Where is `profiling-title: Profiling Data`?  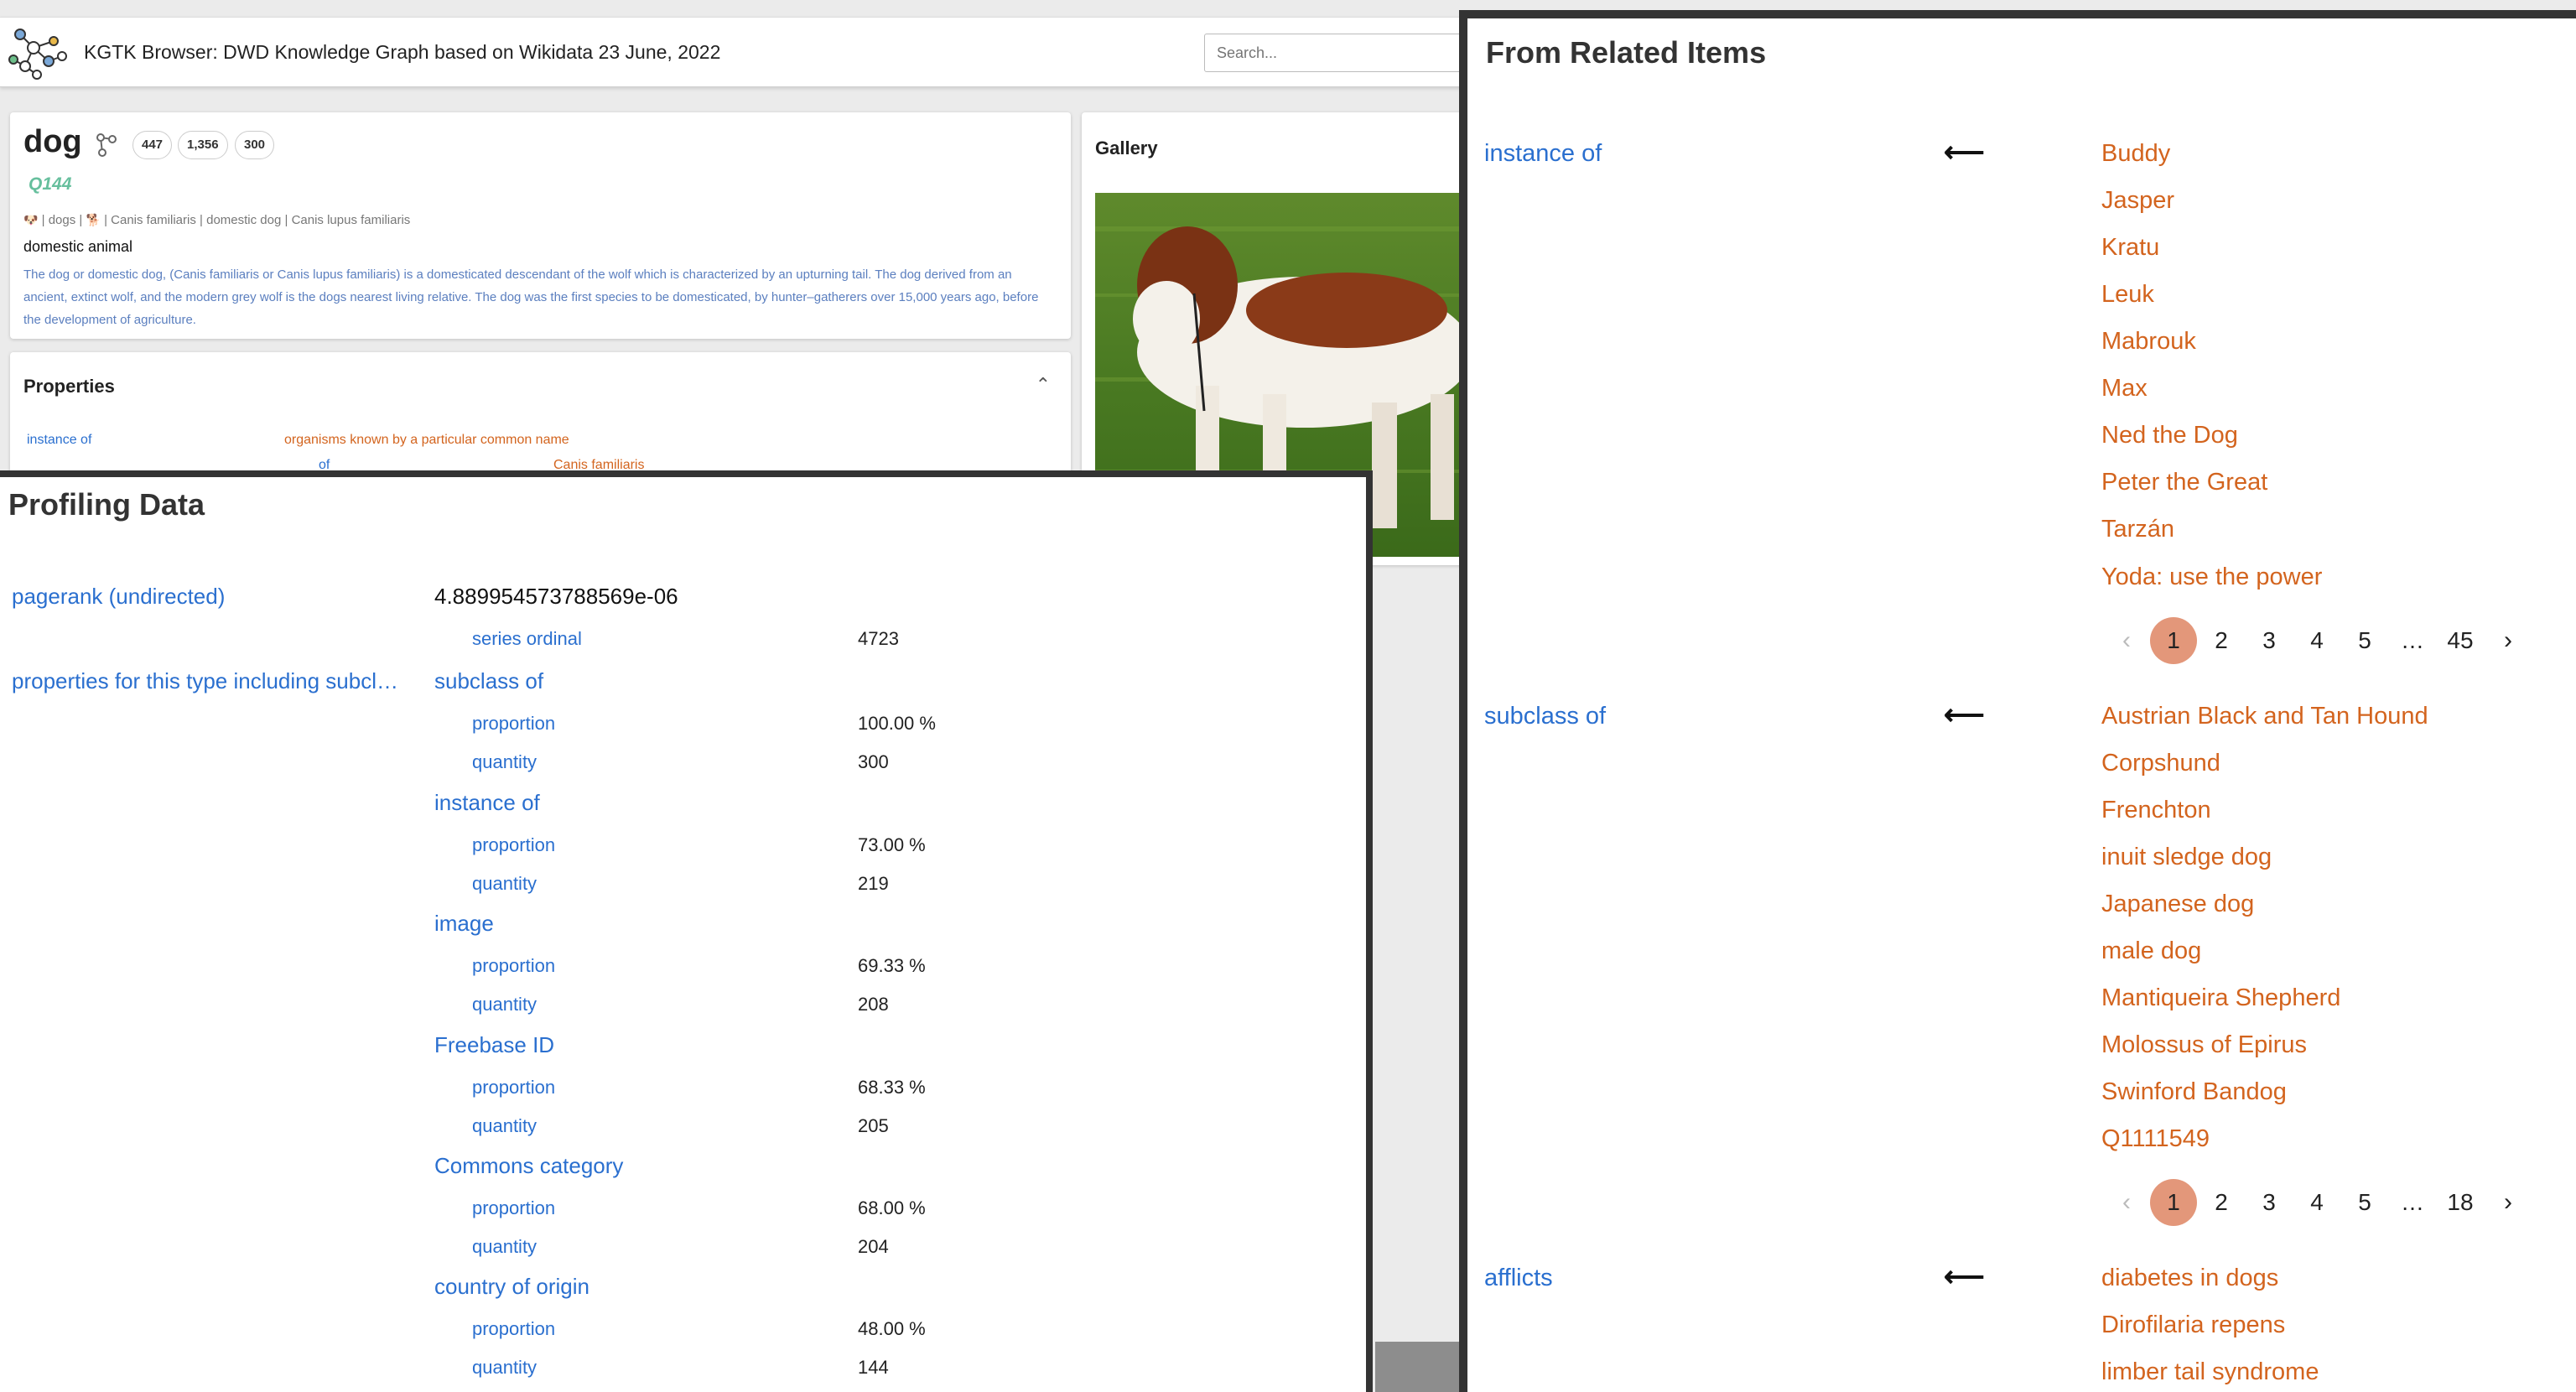 profiling-title: Profiling Data is located at coordinates (106, 504).